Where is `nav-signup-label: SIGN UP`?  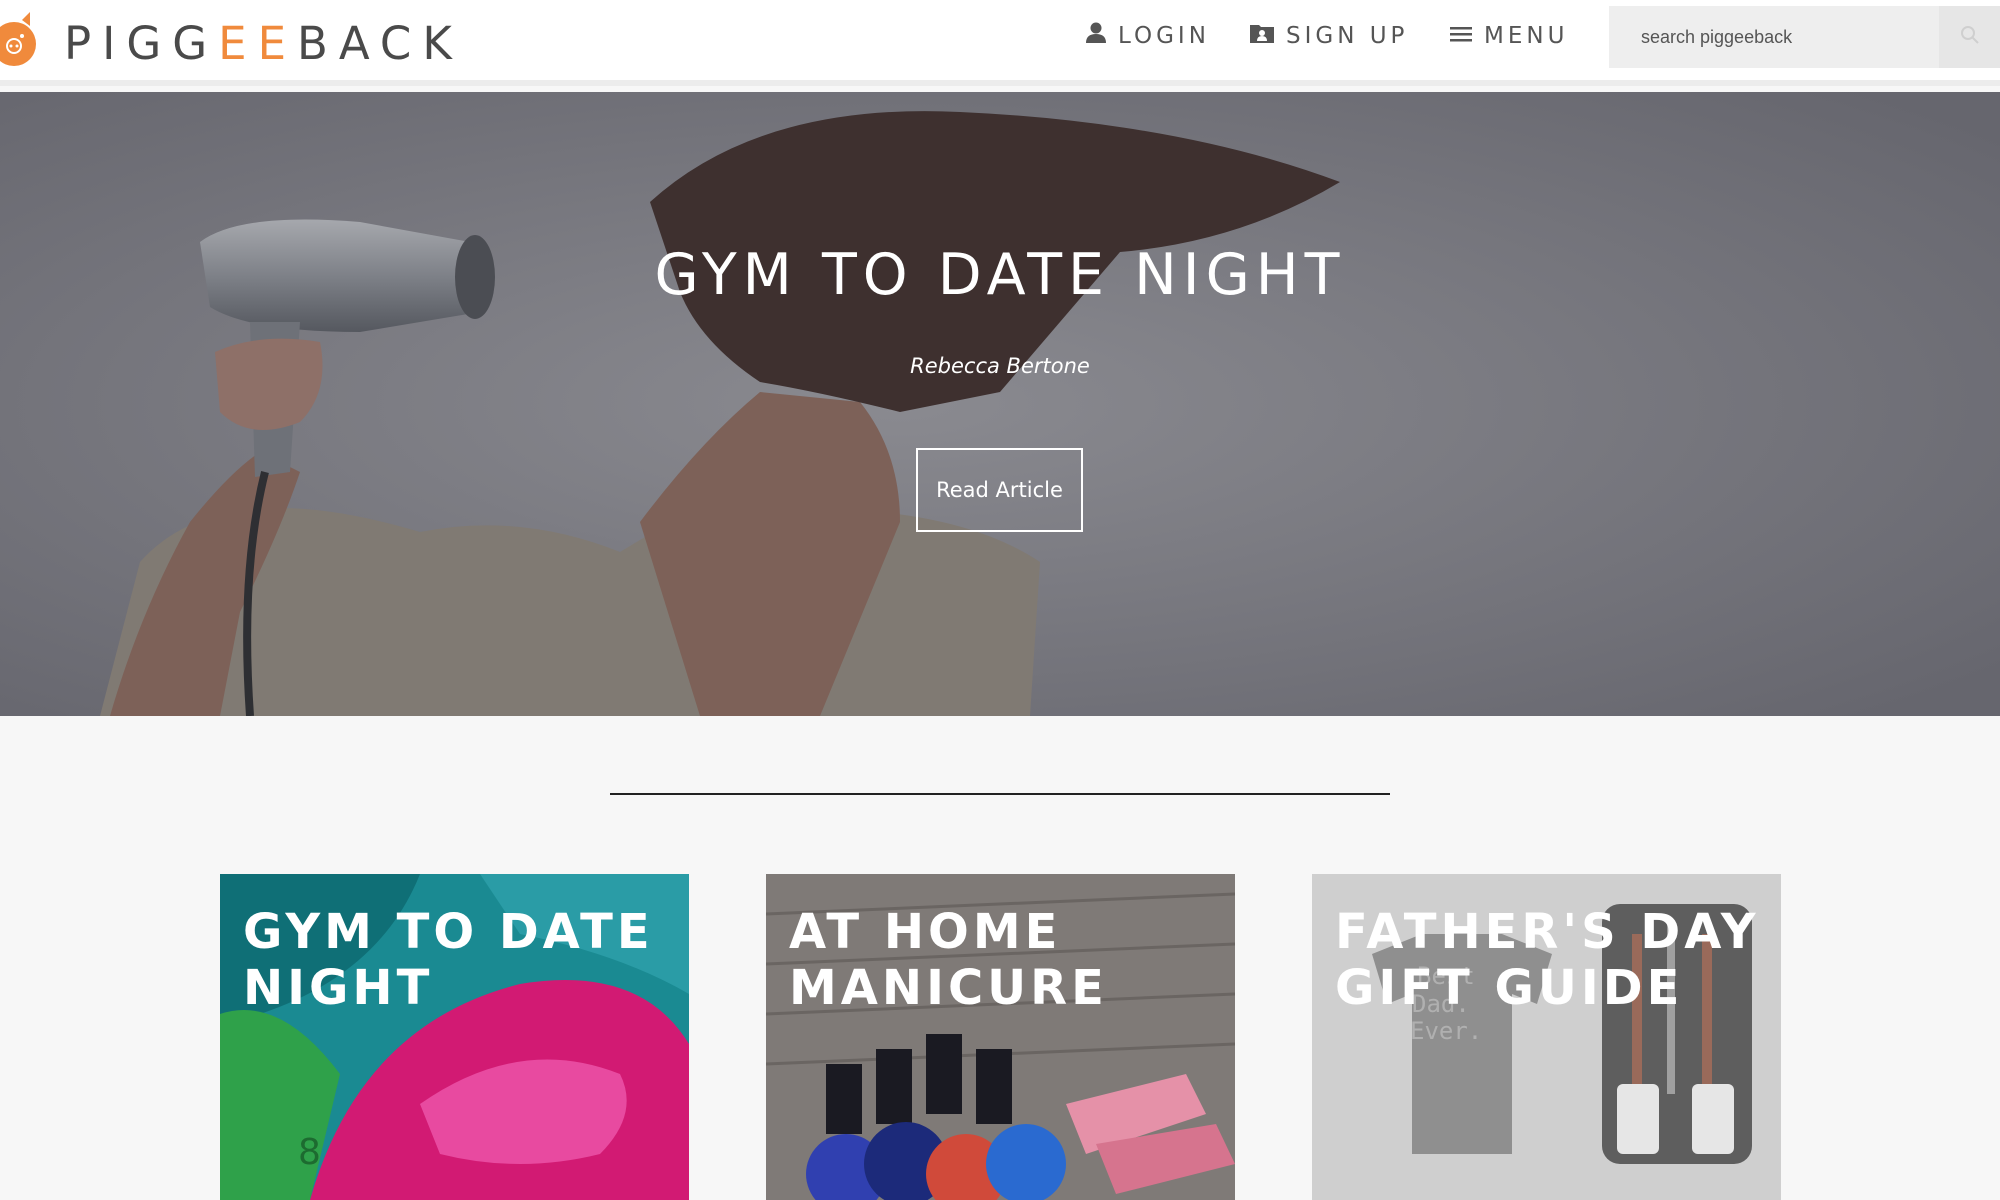
nav-signup-label: SIGN UP is located at coordinates (1347, 36).